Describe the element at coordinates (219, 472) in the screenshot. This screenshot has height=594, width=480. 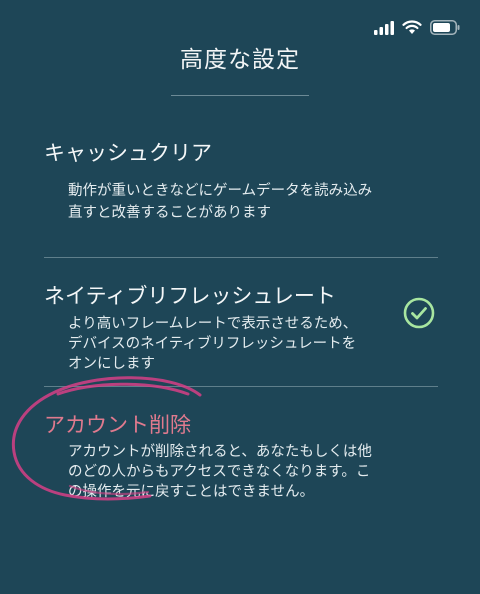
I see `option-delete-account-desc-line-2: のどの人からもアクセスできなくなります。こ` at that location.